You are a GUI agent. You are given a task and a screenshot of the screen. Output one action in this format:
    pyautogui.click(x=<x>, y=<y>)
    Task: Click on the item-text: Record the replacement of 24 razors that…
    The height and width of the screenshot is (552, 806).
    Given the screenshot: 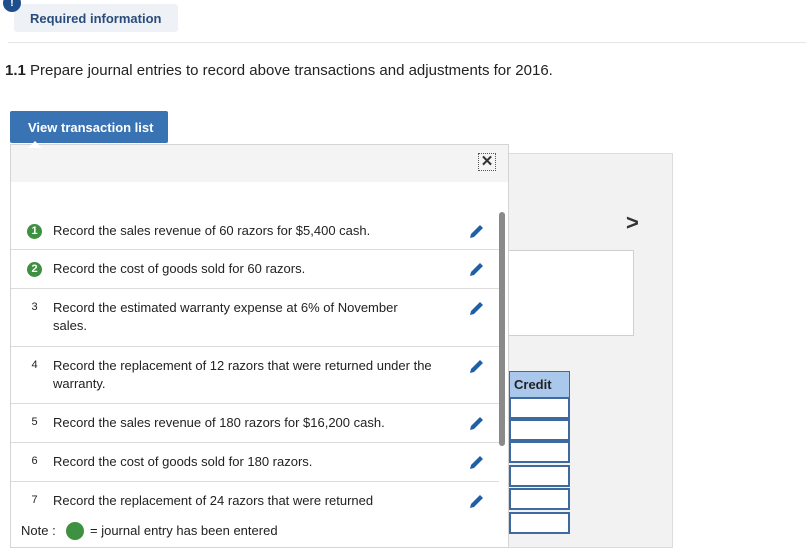 What is the action you would take?
    pyautogui.click(x=213, y=500)
    